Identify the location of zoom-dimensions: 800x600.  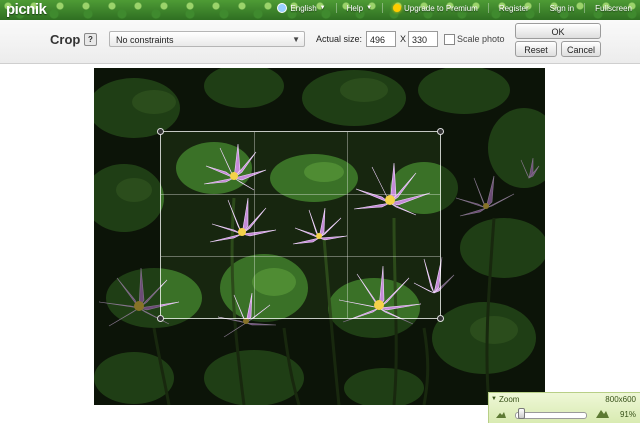
(620, 399).